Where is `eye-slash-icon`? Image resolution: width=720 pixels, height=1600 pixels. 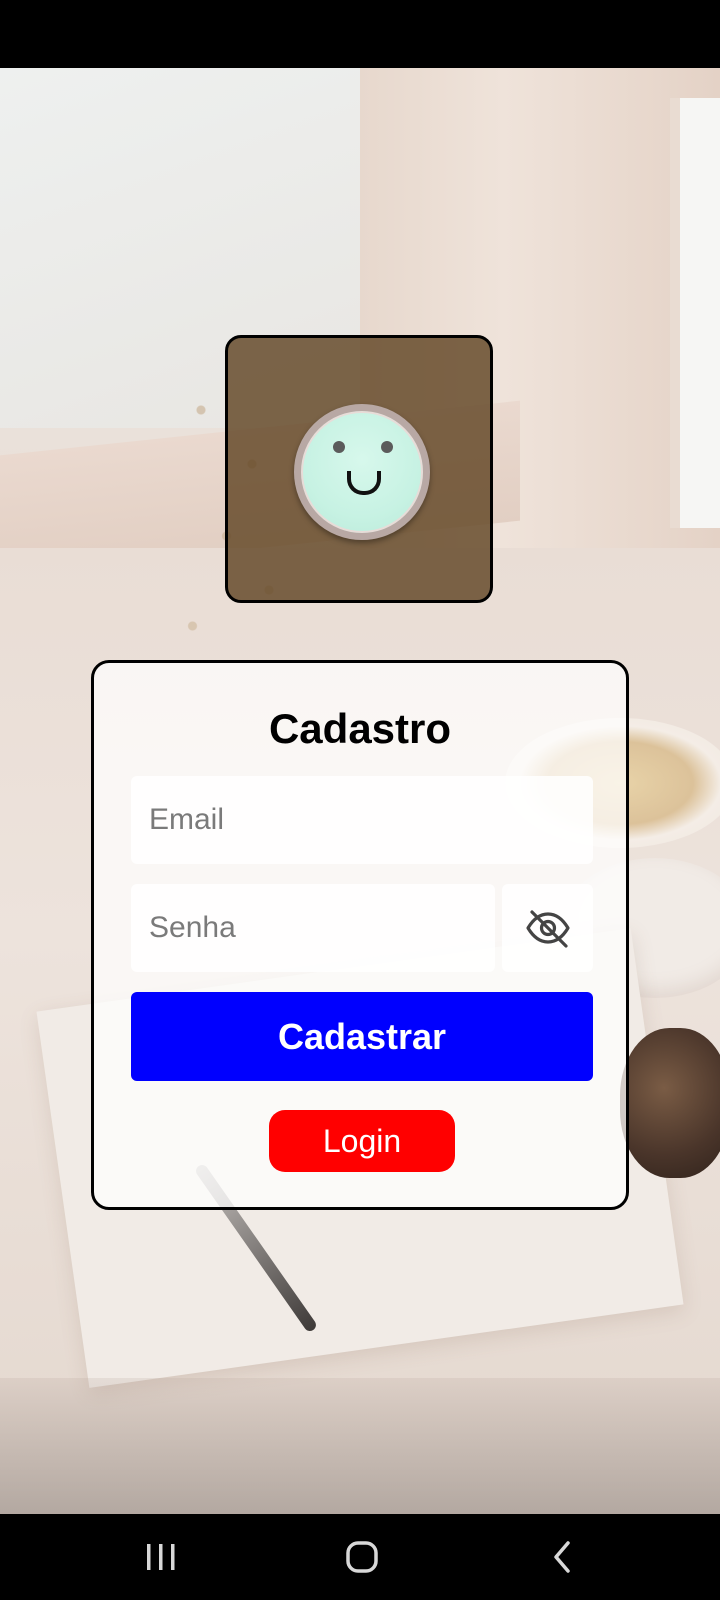 eye-slash-icon is located at coordinates (547, 929).